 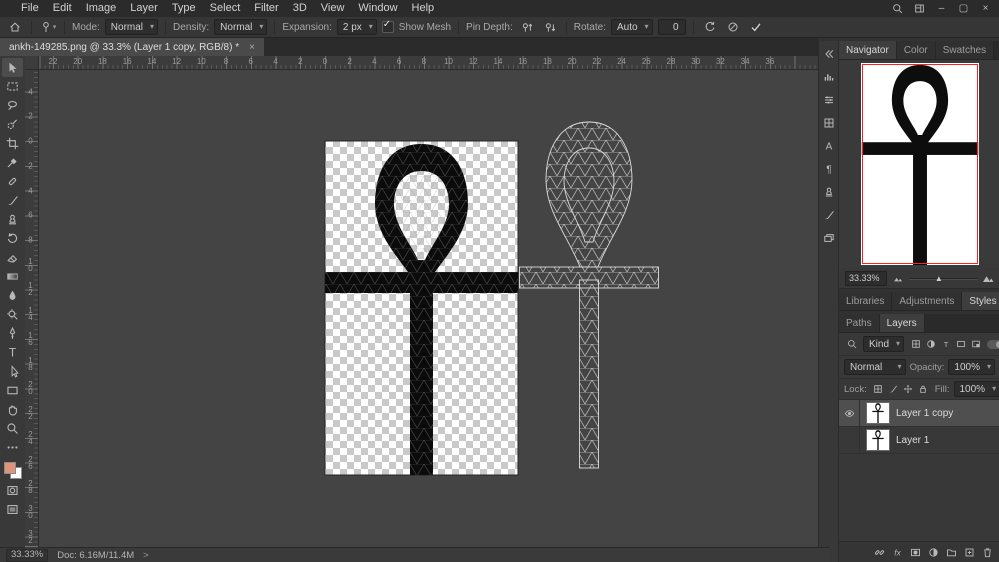 I want to click on menu-item-image: Image, so click(x=101, y=8).